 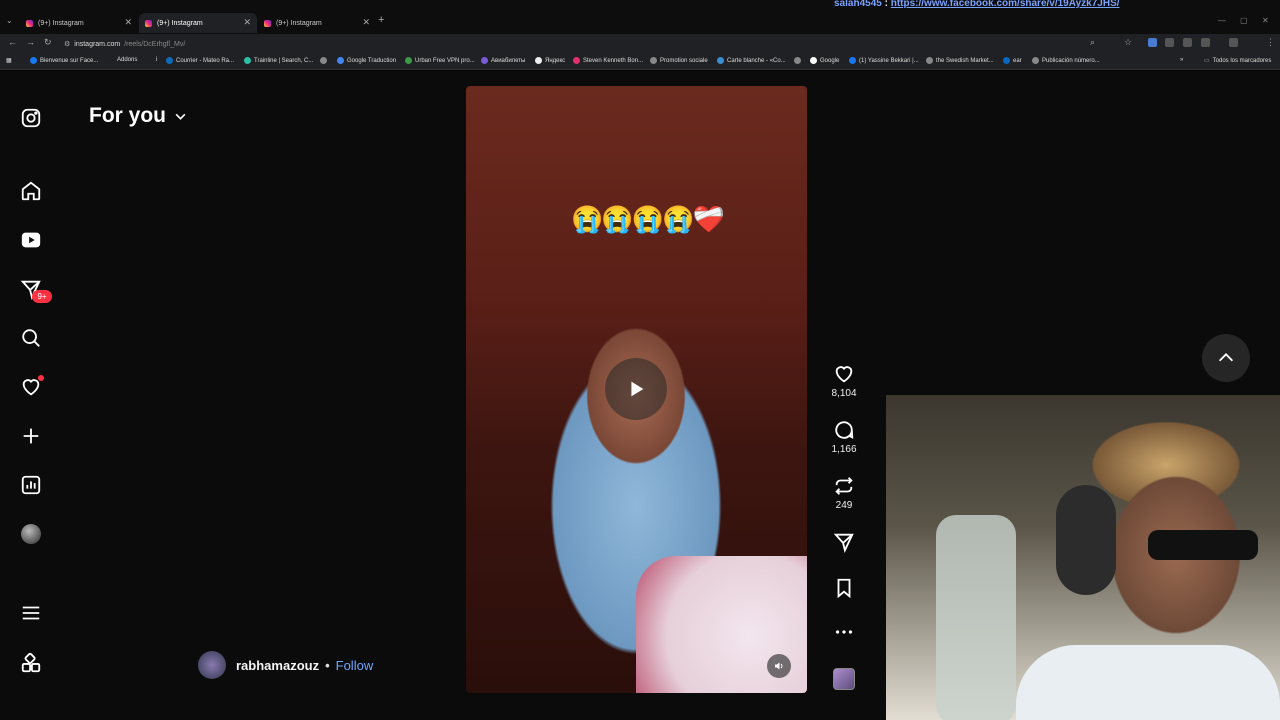 I want to click on messages-icon: 9+, so click(x=35, y=289).